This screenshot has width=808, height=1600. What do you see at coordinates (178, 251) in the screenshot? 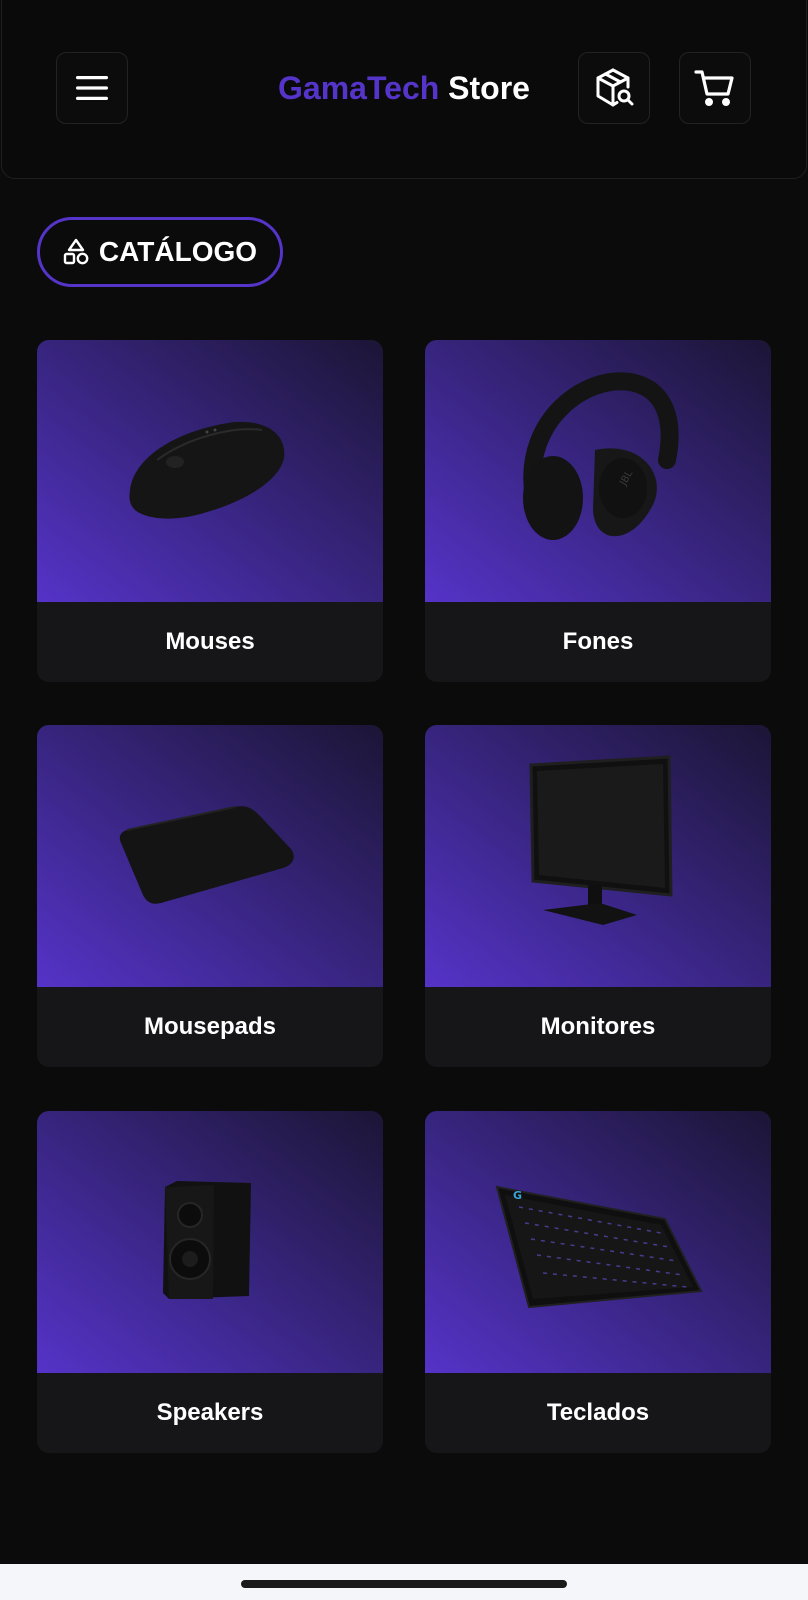
I see `catalog-label: CATÁLOGO` at bounding box center [178, 251].